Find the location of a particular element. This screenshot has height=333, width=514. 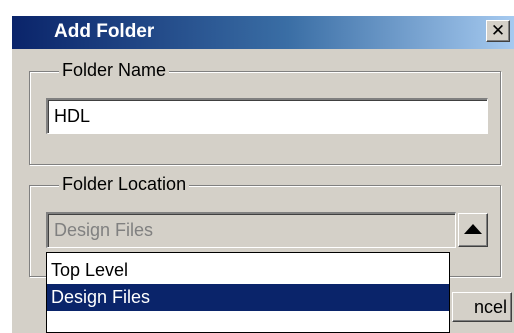

option-design-files: Design Files is located at coordinates (248, 297).